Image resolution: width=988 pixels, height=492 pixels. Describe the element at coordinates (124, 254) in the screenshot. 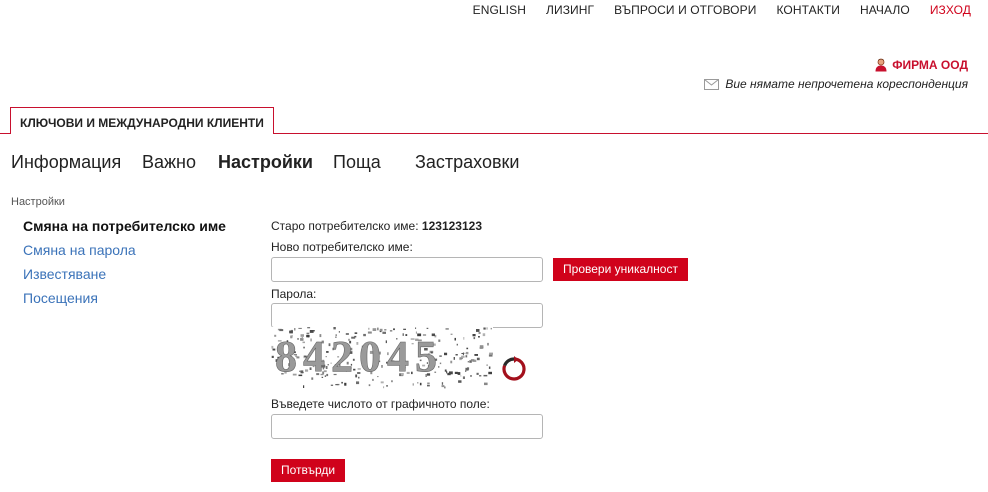

I see `menu-change-password: Смяна на парола` at that location.